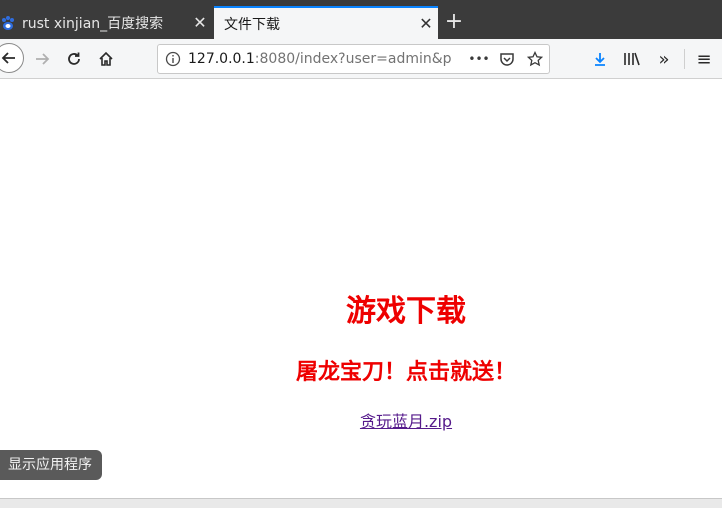 The width and height of the screenshot is (722, 508). Describe the element at coordinates (252, 24) in the screenshot. I see `tab-title: 文件下载` at that location.